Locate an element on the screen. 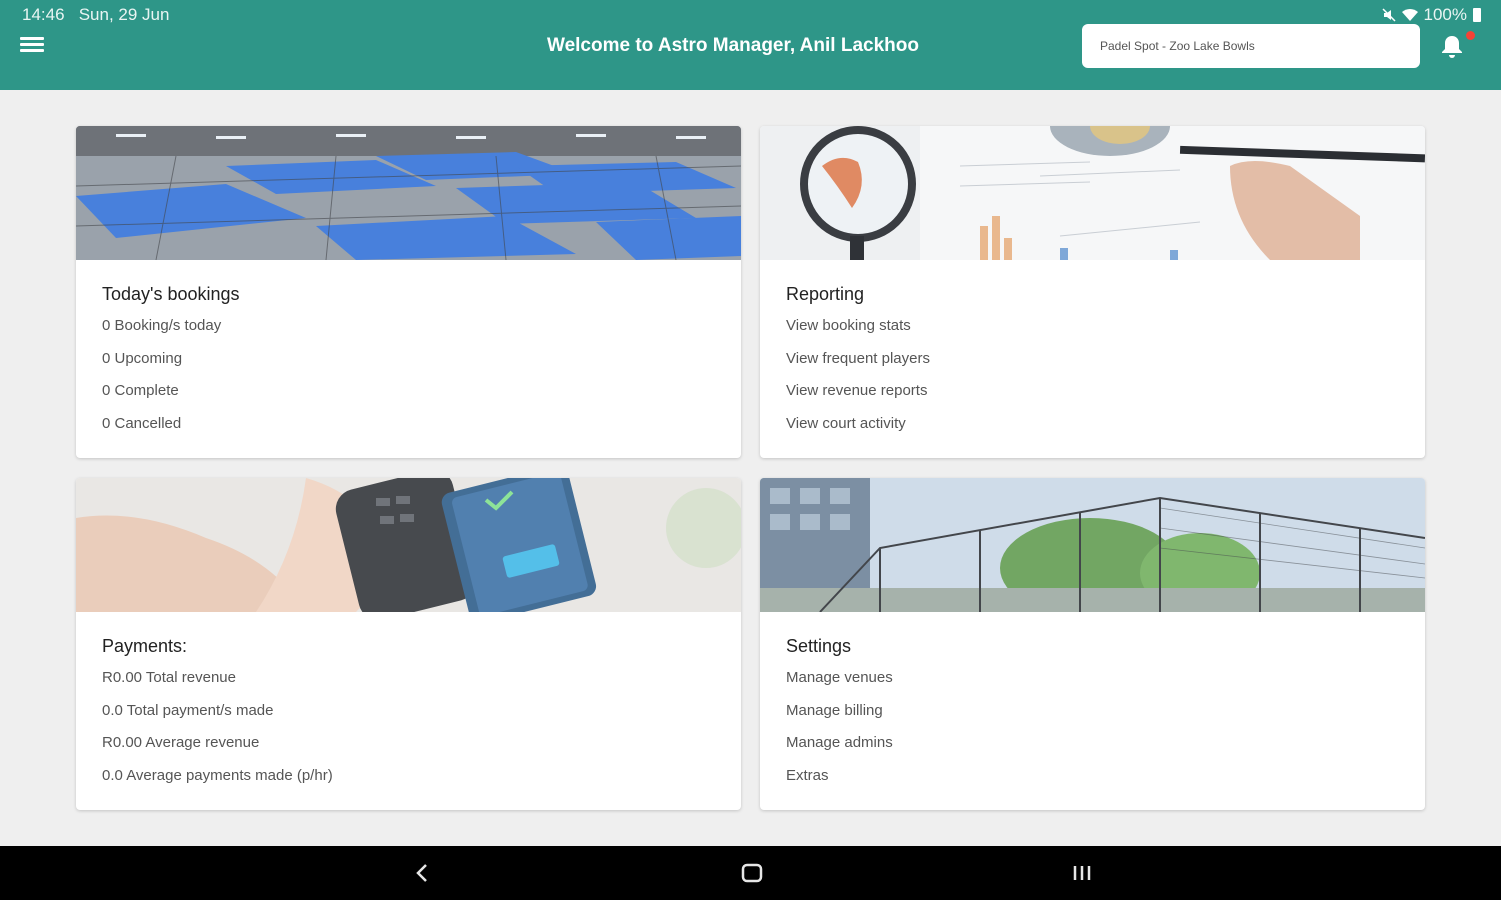 Image resolution: width=1501 pixels, height=900 pixels. status-bar-right: 100% is located at coordinates (1431, 15).